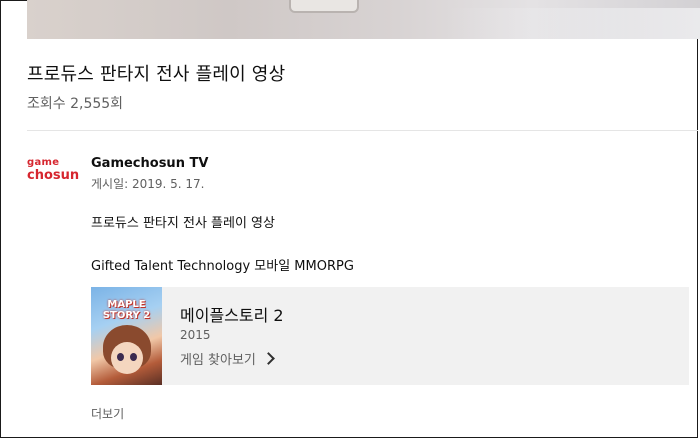 This screenshot has height=440, width=700. I want to click on video-frame-shade, so click(573, 23).